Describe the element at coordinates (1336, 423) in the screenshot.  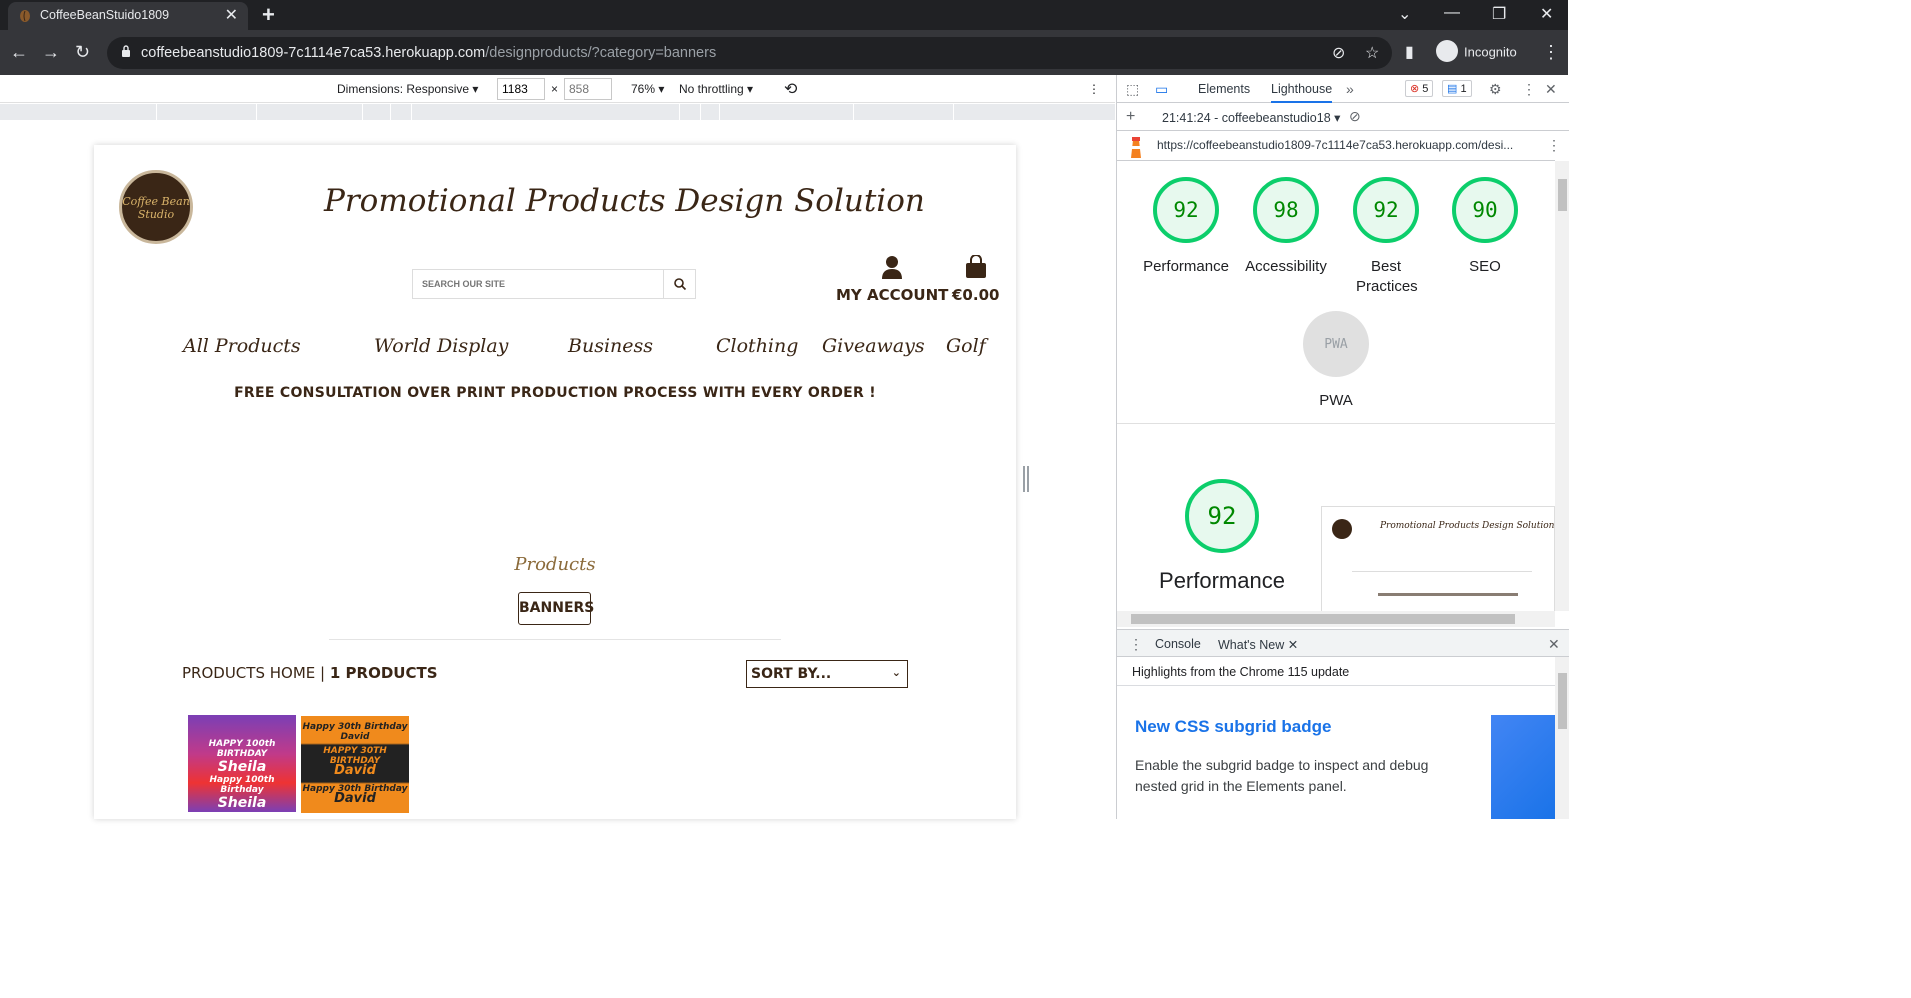
I see `section-divider` at that location.